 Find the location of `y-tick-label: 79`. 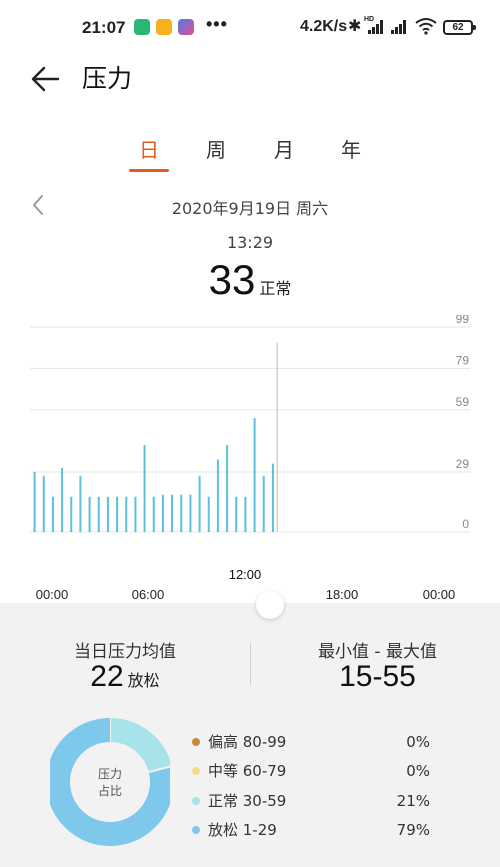

y-tick-label: 79 is located at coordinates (463, 360).